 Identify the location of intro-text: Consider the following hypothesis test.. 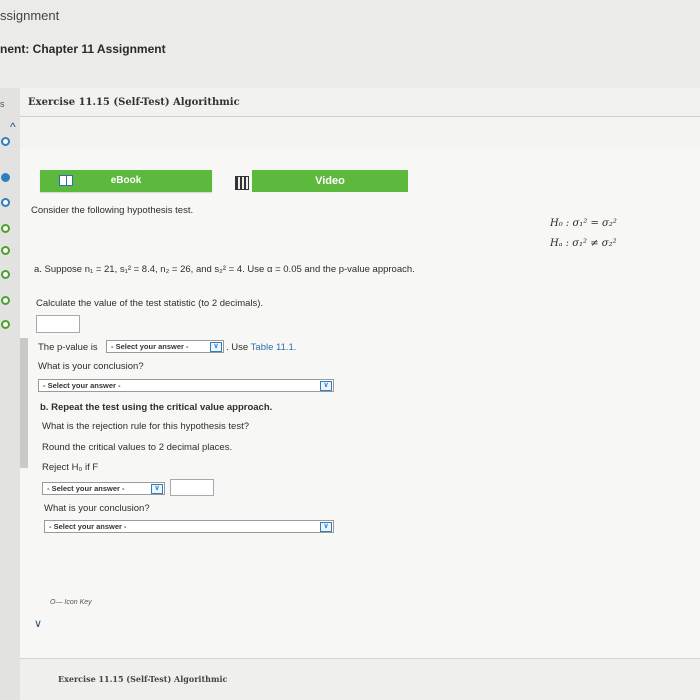
(112, 210).